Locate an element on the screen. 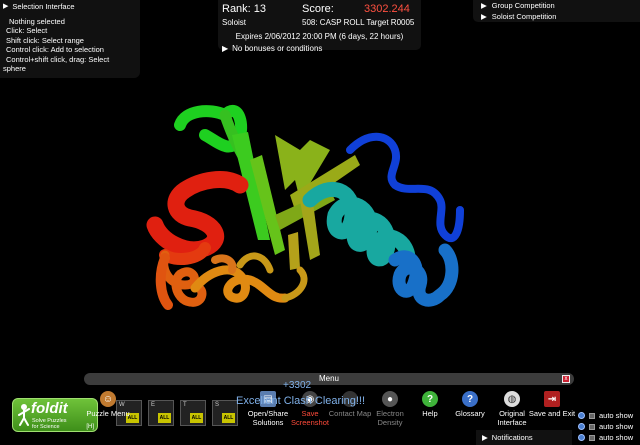  selection-help-line: Control+shift click, drag: Select is located at coordinates (58, 59).